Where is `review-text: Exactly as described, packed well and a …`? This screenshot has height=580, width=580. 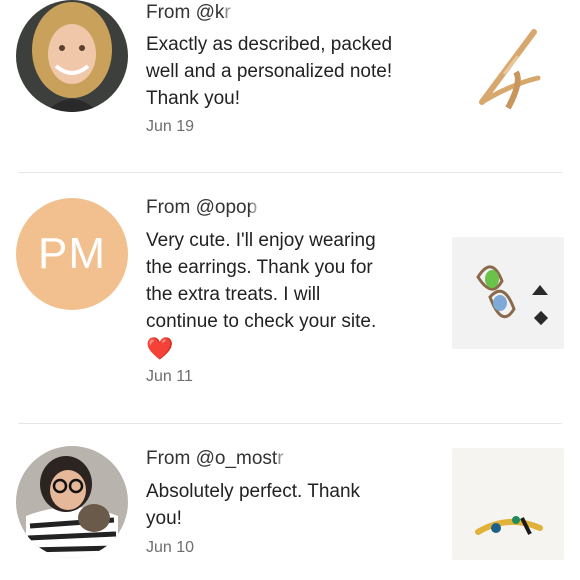
review-text: Exactly as described, packed well and a … is located at coordinates (269, 71).